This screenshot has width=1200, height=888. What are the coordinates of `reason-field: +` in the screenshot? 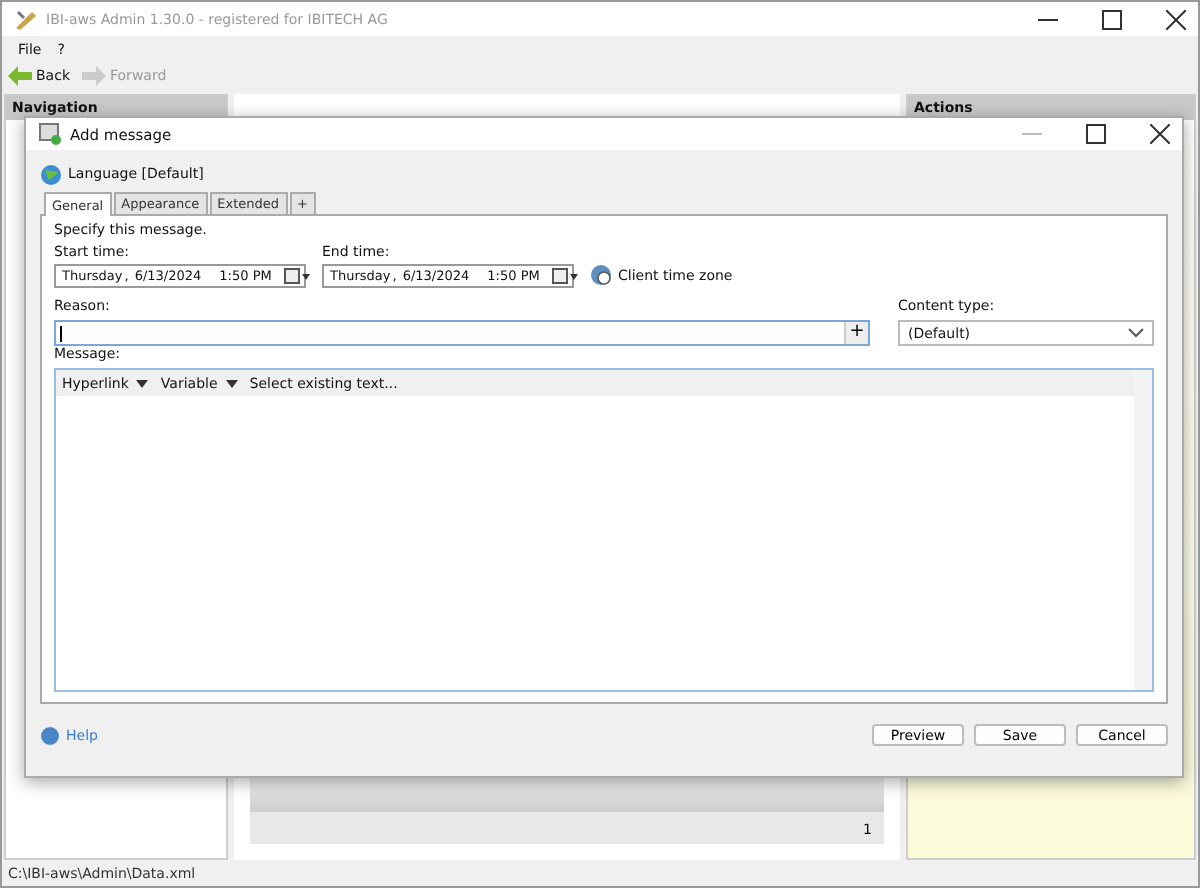 It's located at (462, 333).